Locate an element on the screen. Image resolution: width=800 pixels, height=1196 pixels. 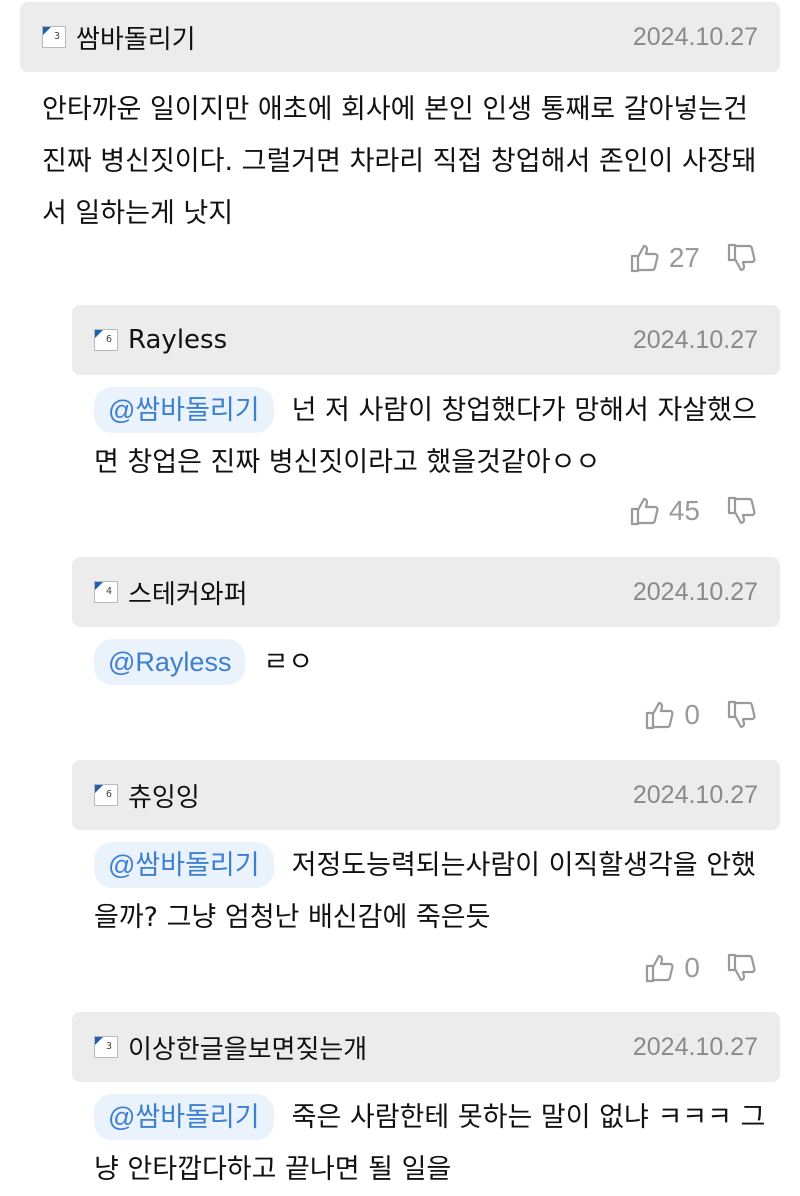
vote-bar: 45 is located at coordinates (693, 511).